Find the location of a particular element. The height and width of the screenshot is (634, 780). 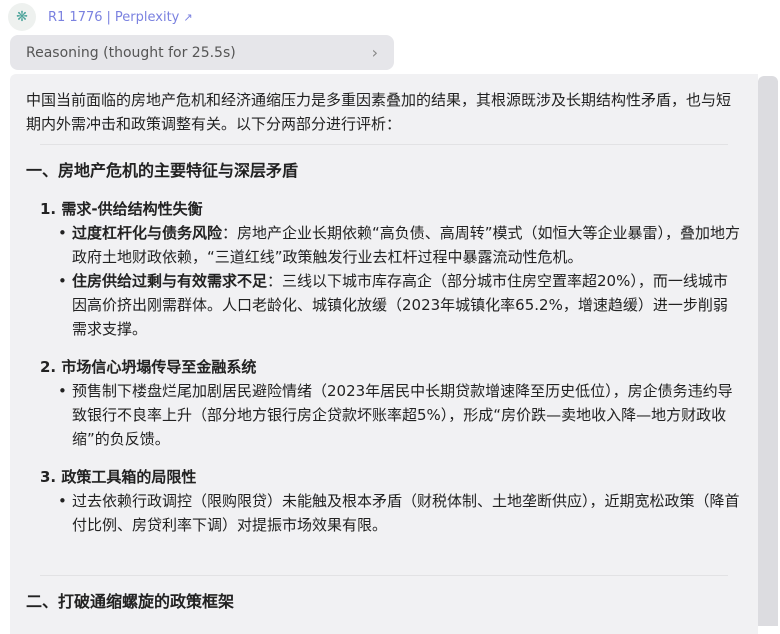

bullet-bold: 过度杠杆化与债务风险 is located at coordinates (147, 233).